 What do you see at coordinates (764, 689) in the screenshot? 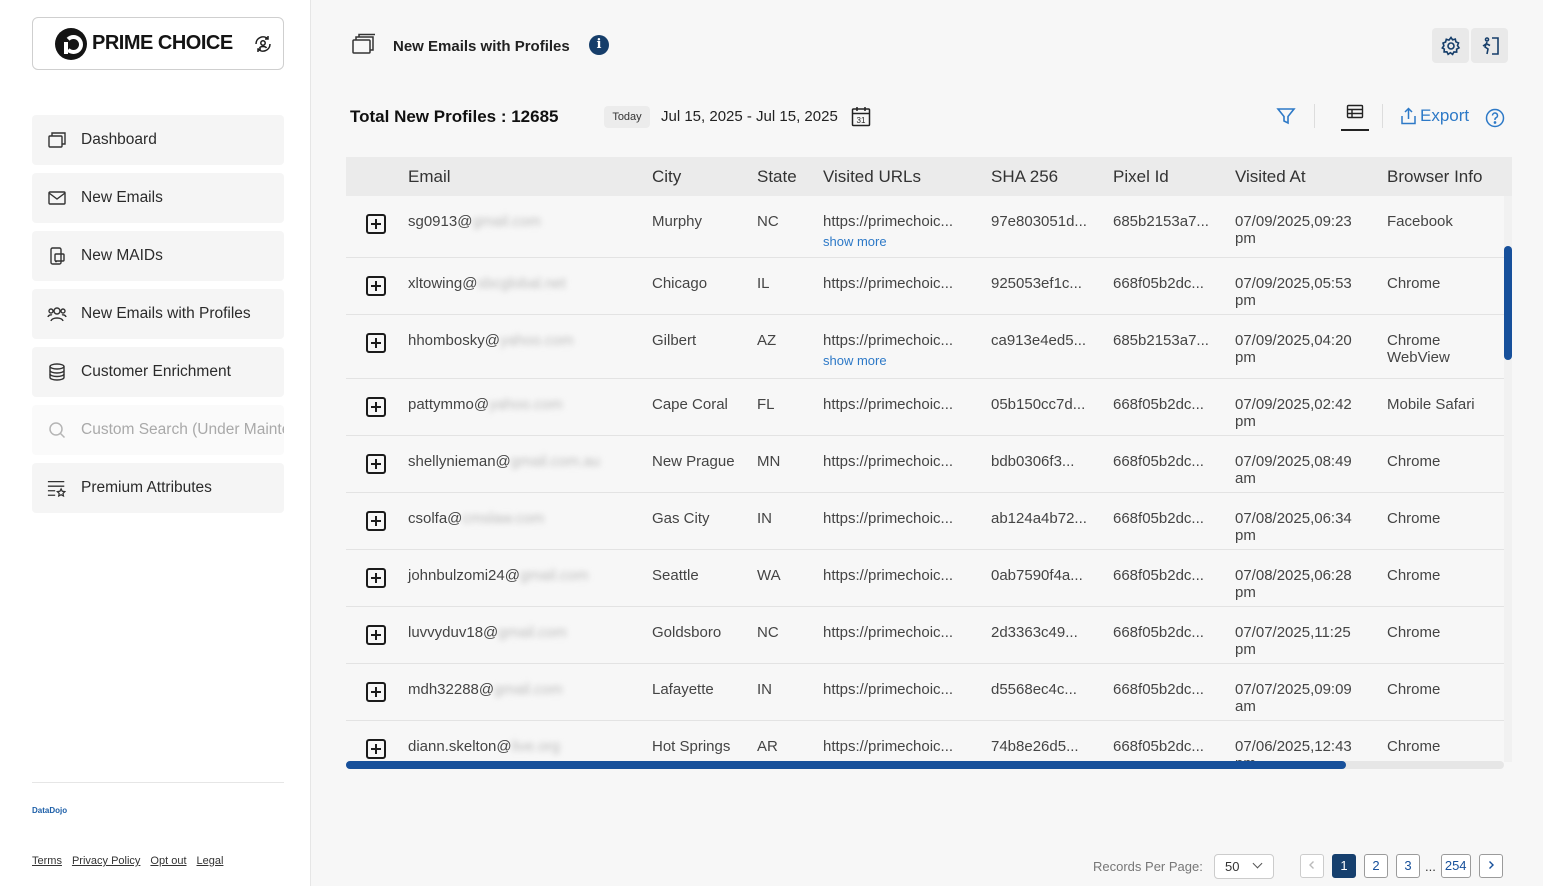
I see `state-value: IN` at bounding box center [764, 689].